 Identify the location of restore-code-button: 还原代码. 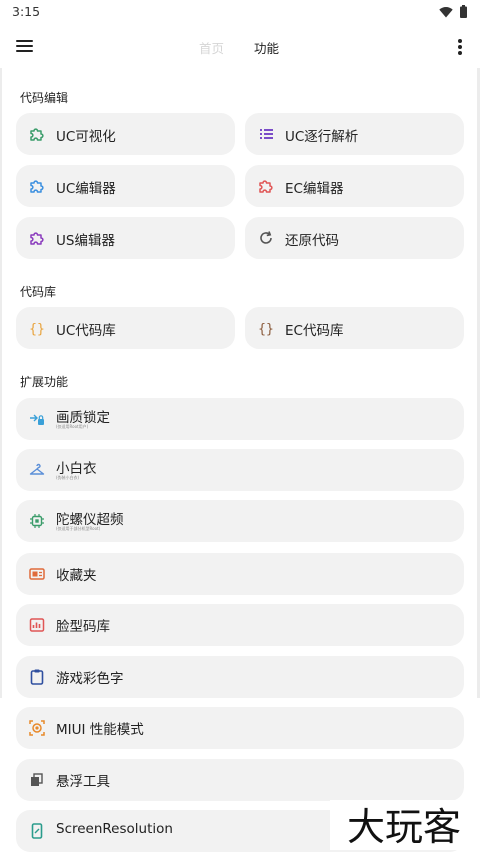
(354, 238).